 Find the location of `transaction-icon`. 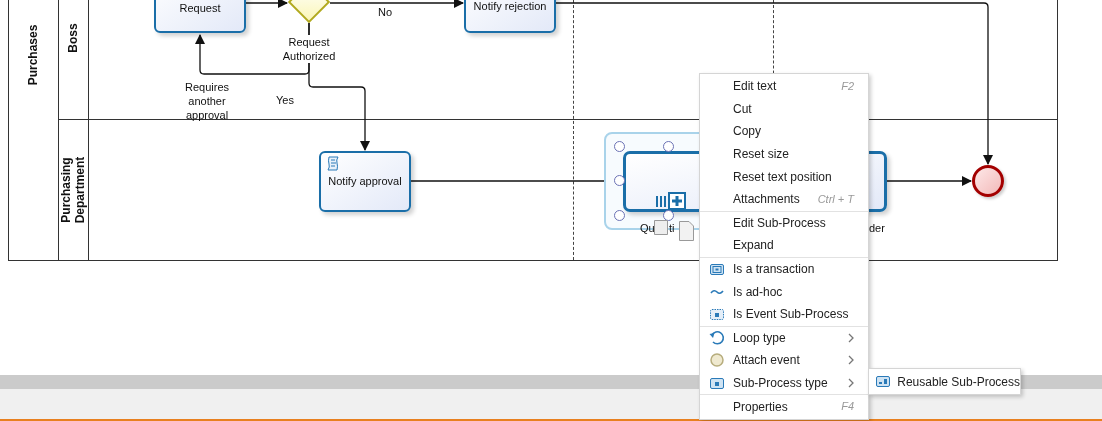

transaction-icon is located at coordinates (716, 269).